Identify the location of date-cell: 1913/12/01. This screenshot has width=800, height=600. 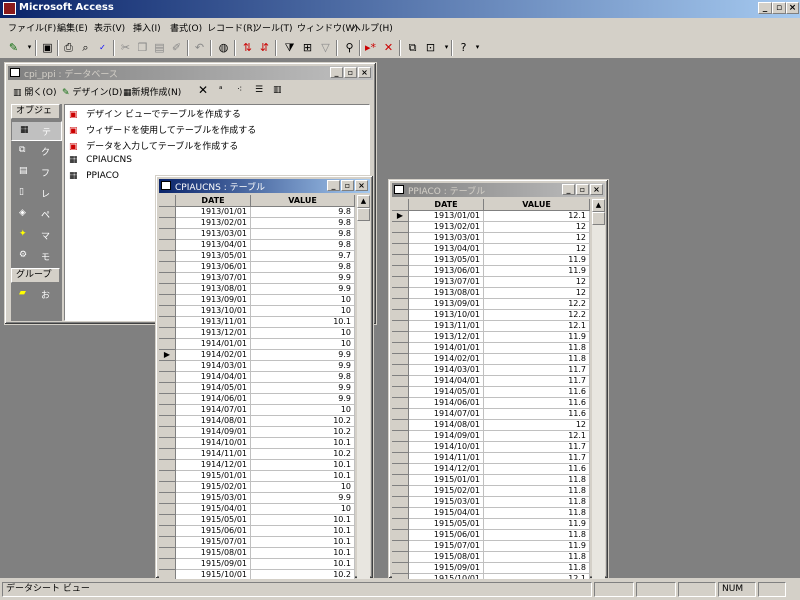
(446, 337).